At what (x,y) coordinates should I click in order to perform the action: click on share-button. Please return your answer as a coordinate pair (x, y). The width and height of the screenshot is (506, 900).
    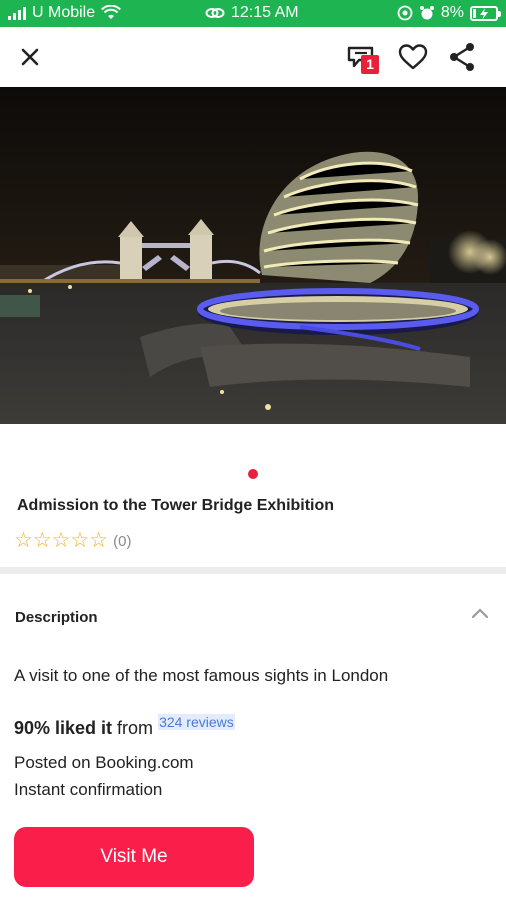
    Looking at the image, I should click on (462, 57).